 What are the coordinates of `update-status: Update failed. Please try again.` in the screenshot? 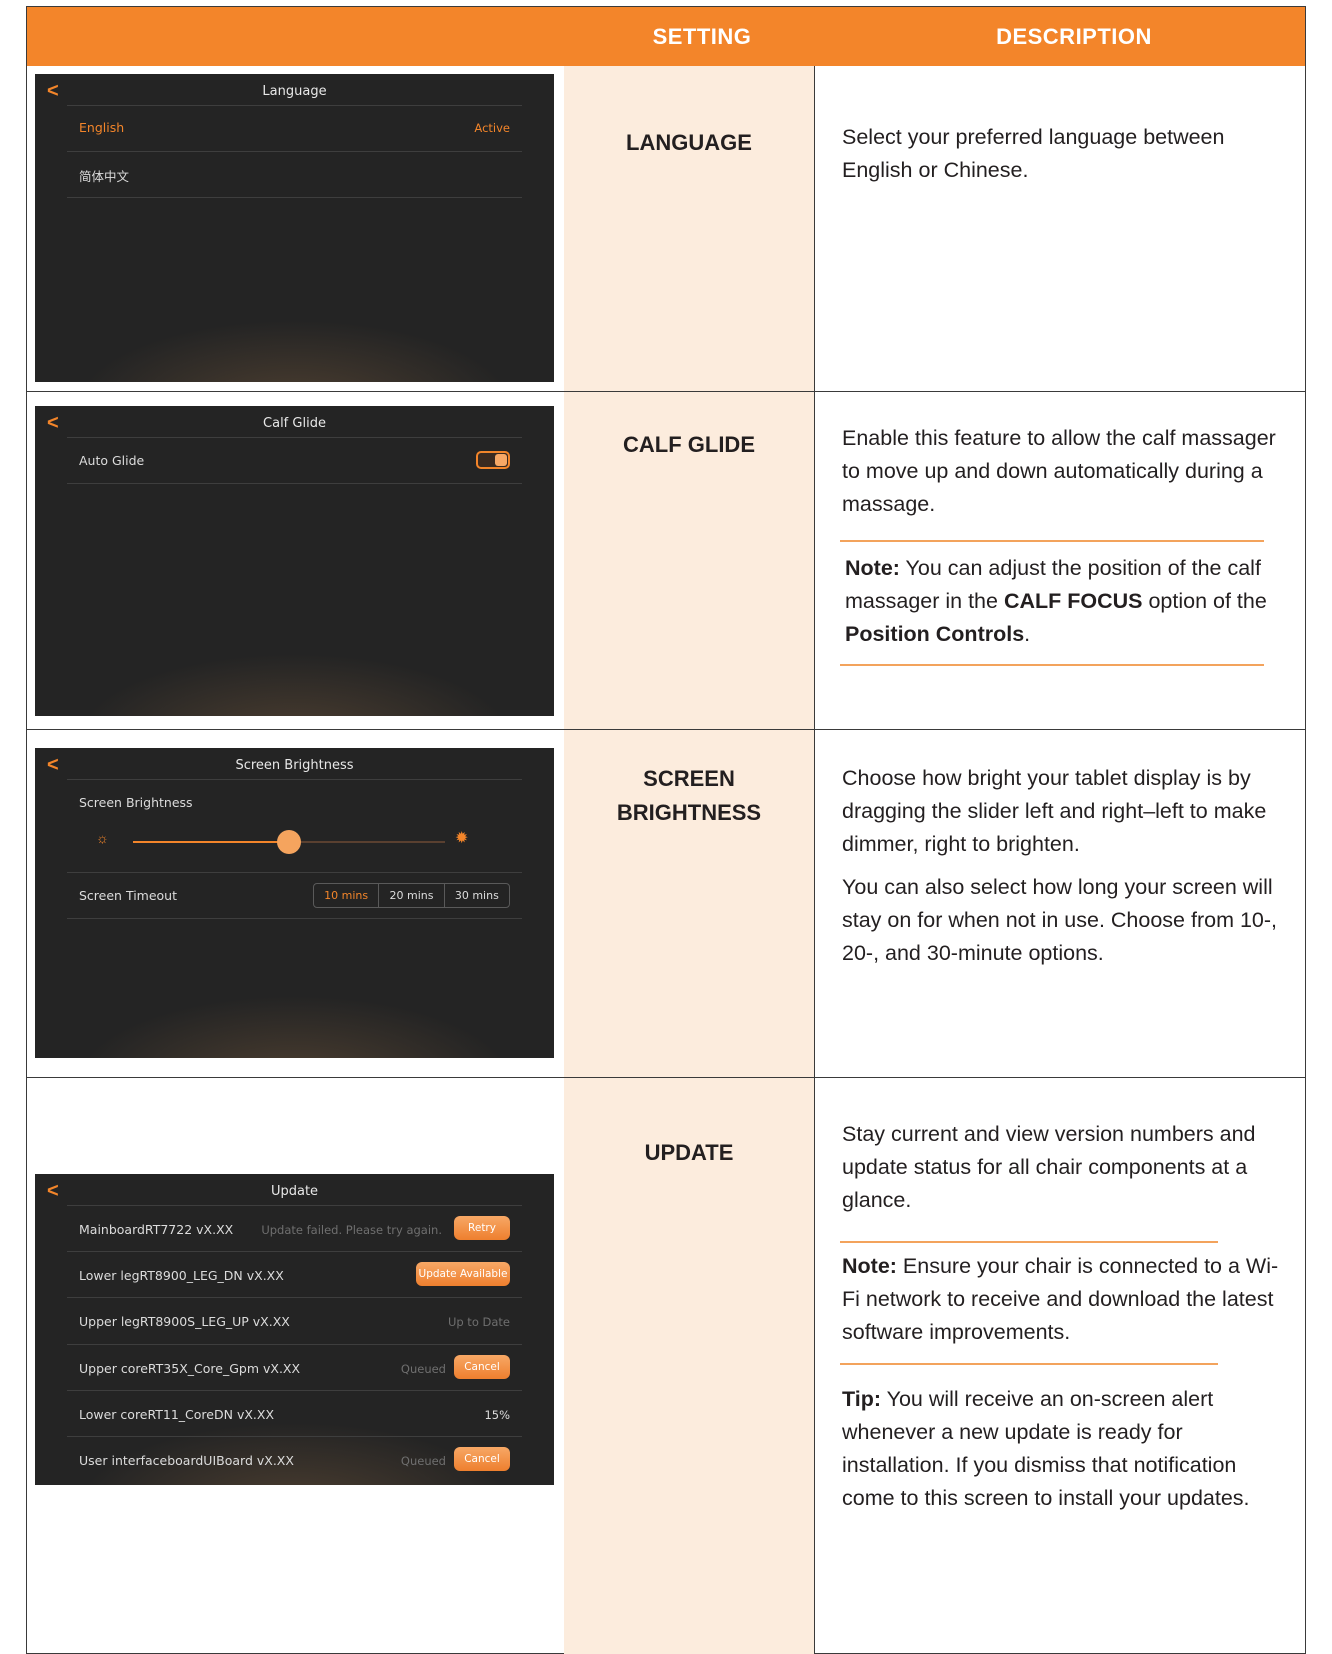 It's located at (351, 1230).